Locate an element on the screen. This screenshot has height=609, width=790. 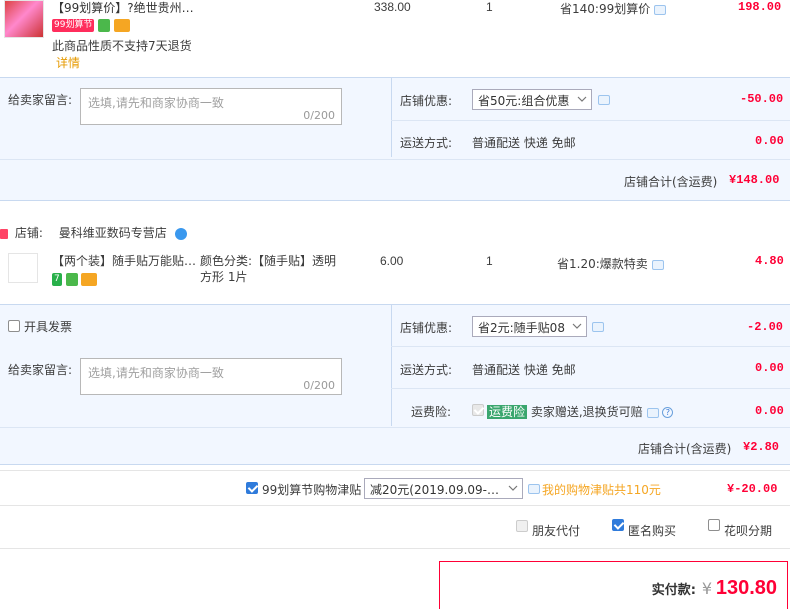
allowance-label: 99划算节购物津贴 is located at coordinates (311, 489).